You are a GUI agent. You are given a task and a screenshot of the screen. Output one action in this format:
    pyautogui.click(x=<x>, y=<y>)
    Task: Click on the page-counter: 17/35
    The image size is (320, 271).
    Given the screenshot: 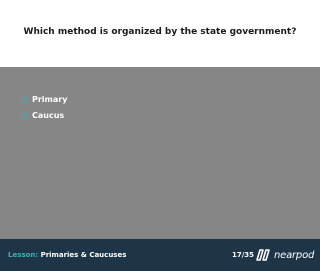 What is the action you would take?
    pyautogui.click(x=243, y=255)
    